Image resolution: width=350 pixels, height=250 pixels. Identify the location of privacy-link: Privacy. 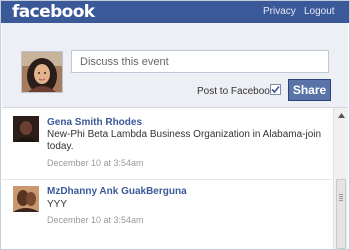
(279, 11).